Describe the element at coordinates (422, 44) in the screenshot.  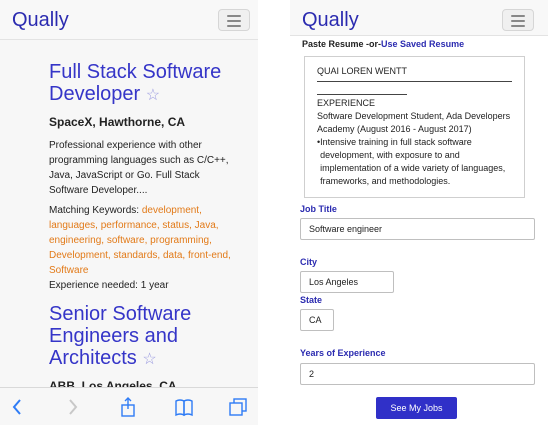
I see `use-saved-resume-link: Use Saved Resume` at that location.